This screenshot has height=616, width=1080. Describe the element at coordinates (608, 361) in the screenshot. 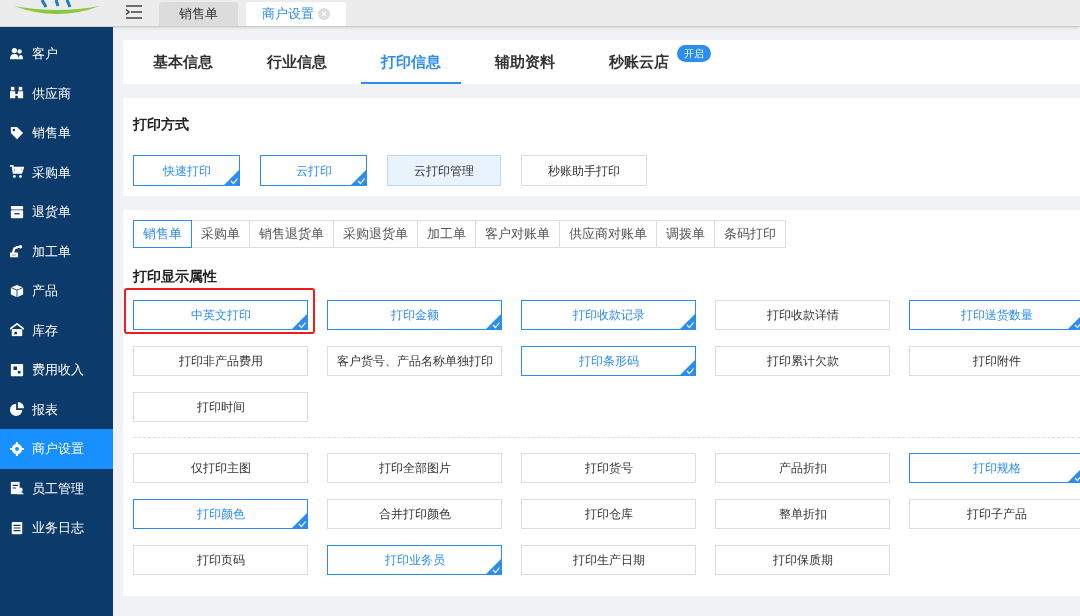

I see `print-option-toggle: 打印条形码` at that location.